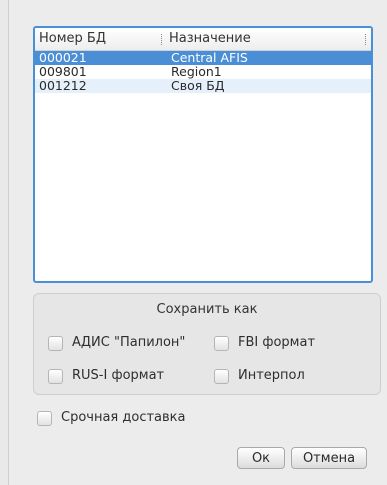 Image resolution: width=387 pixels, height=485 pixels. Describe the element at coordinates (118, 375) in the screenshot. I see `rus-i-format-label: RUS-I формат` at that location.